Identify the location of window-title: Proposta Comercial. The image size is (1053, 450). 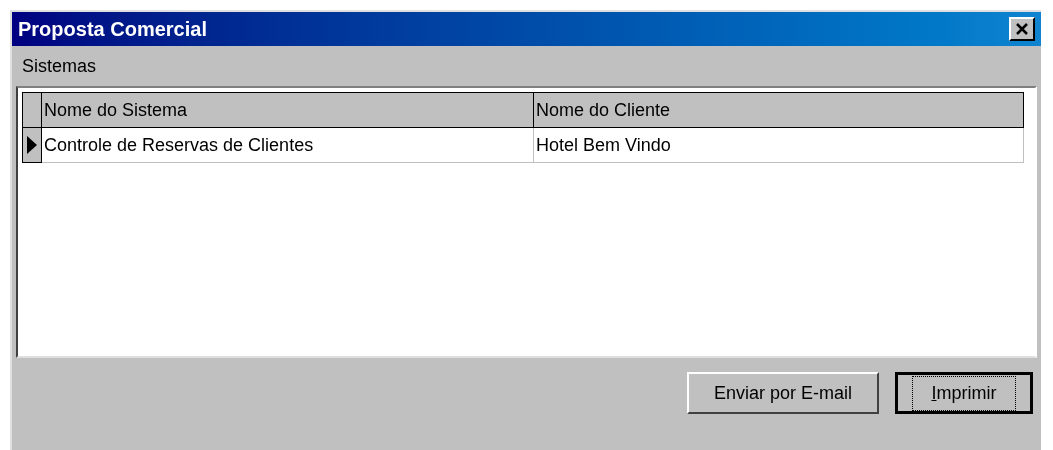
(112, 29).